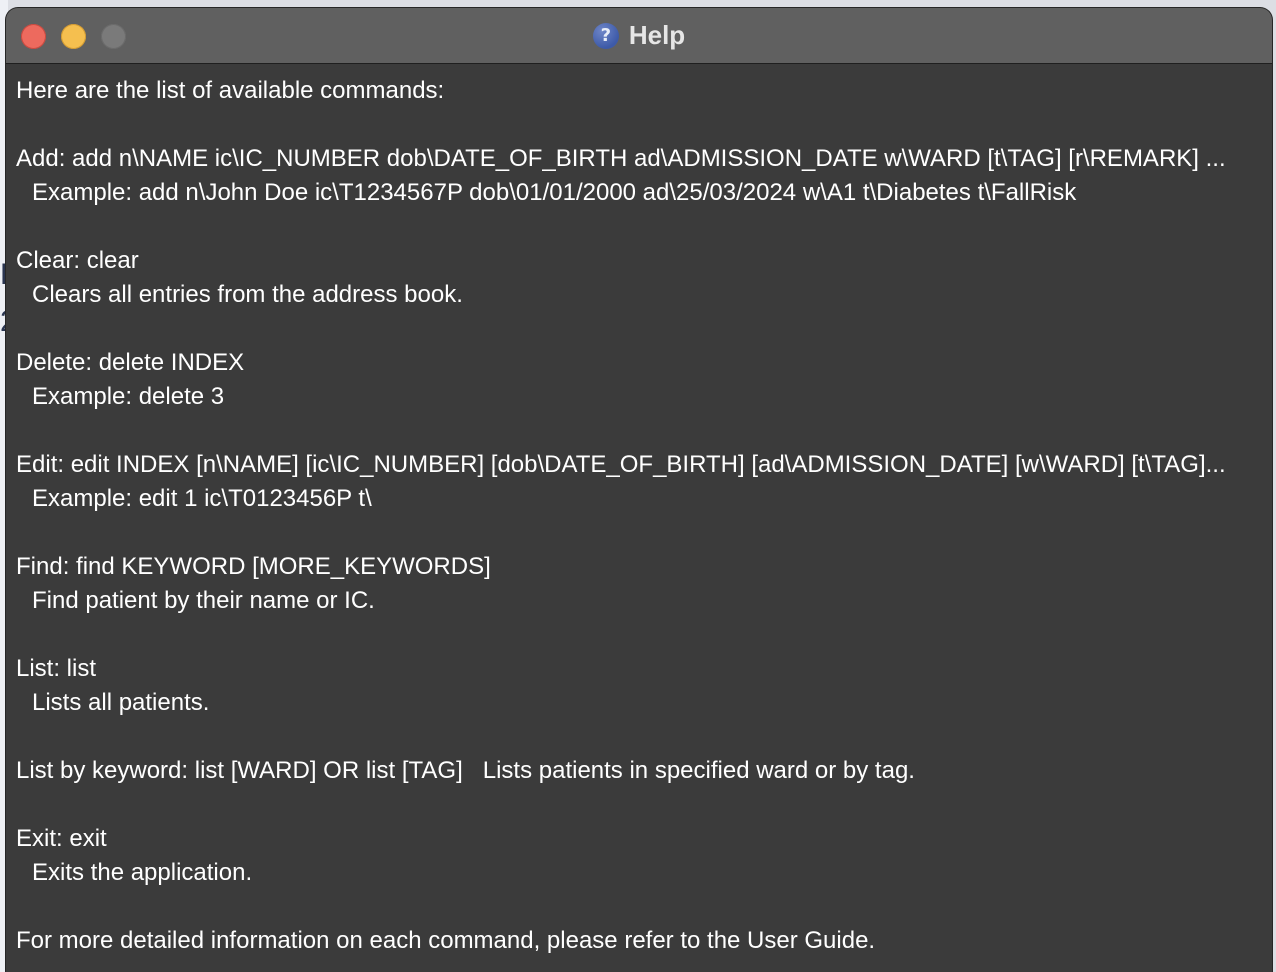 The height and width of the screenshot is (972, 1276). What do you see at coordinates (253, 566) in the screenshot?
I see `command-find-usage: Find: find KEYWORD [MORE_KEYWORDS]` at bounding box center [253, 566].